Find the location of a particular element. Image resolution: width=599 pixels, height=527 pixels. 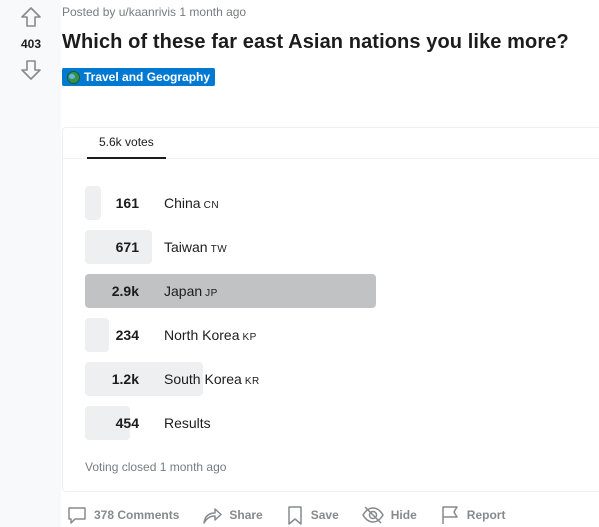

report-label: Report is located at coordinates (486, 515).